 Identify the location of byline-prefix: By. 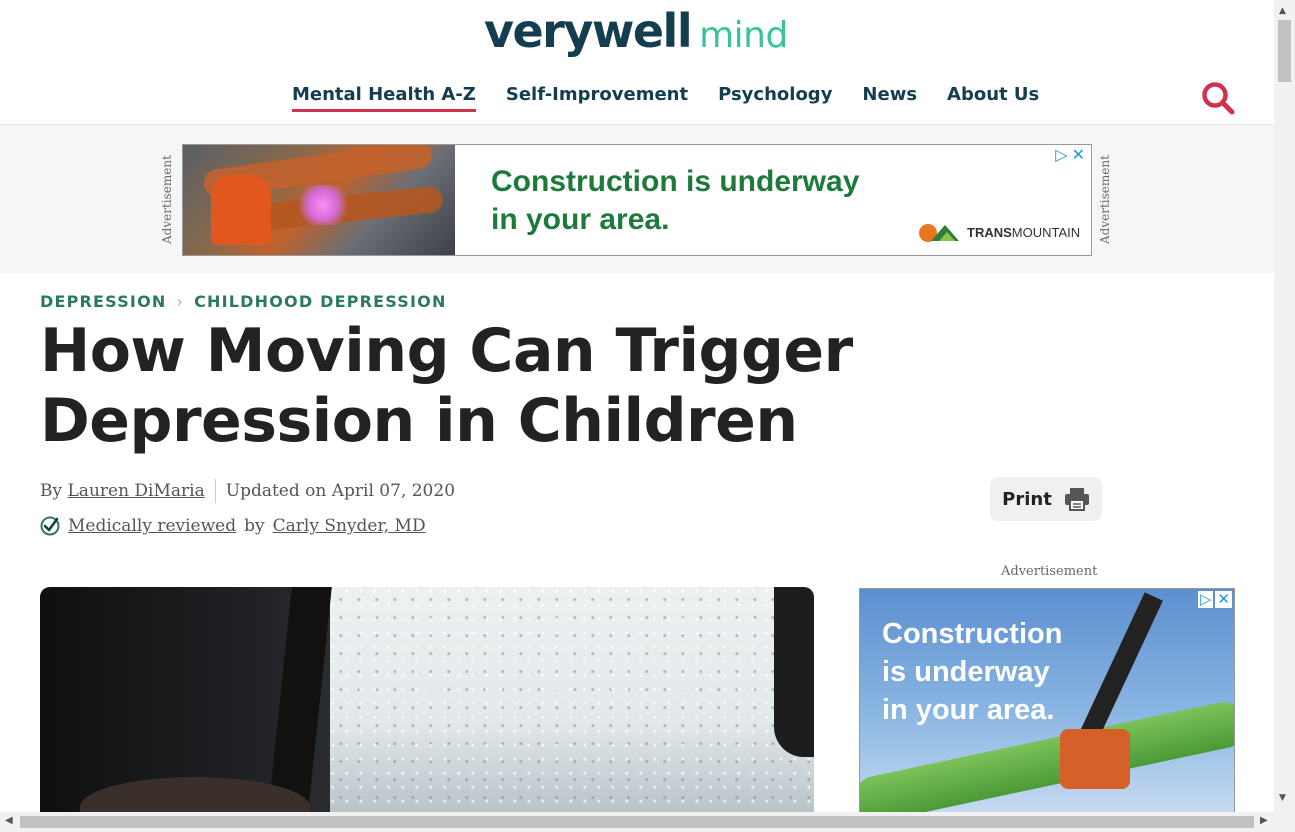
(51, 491).